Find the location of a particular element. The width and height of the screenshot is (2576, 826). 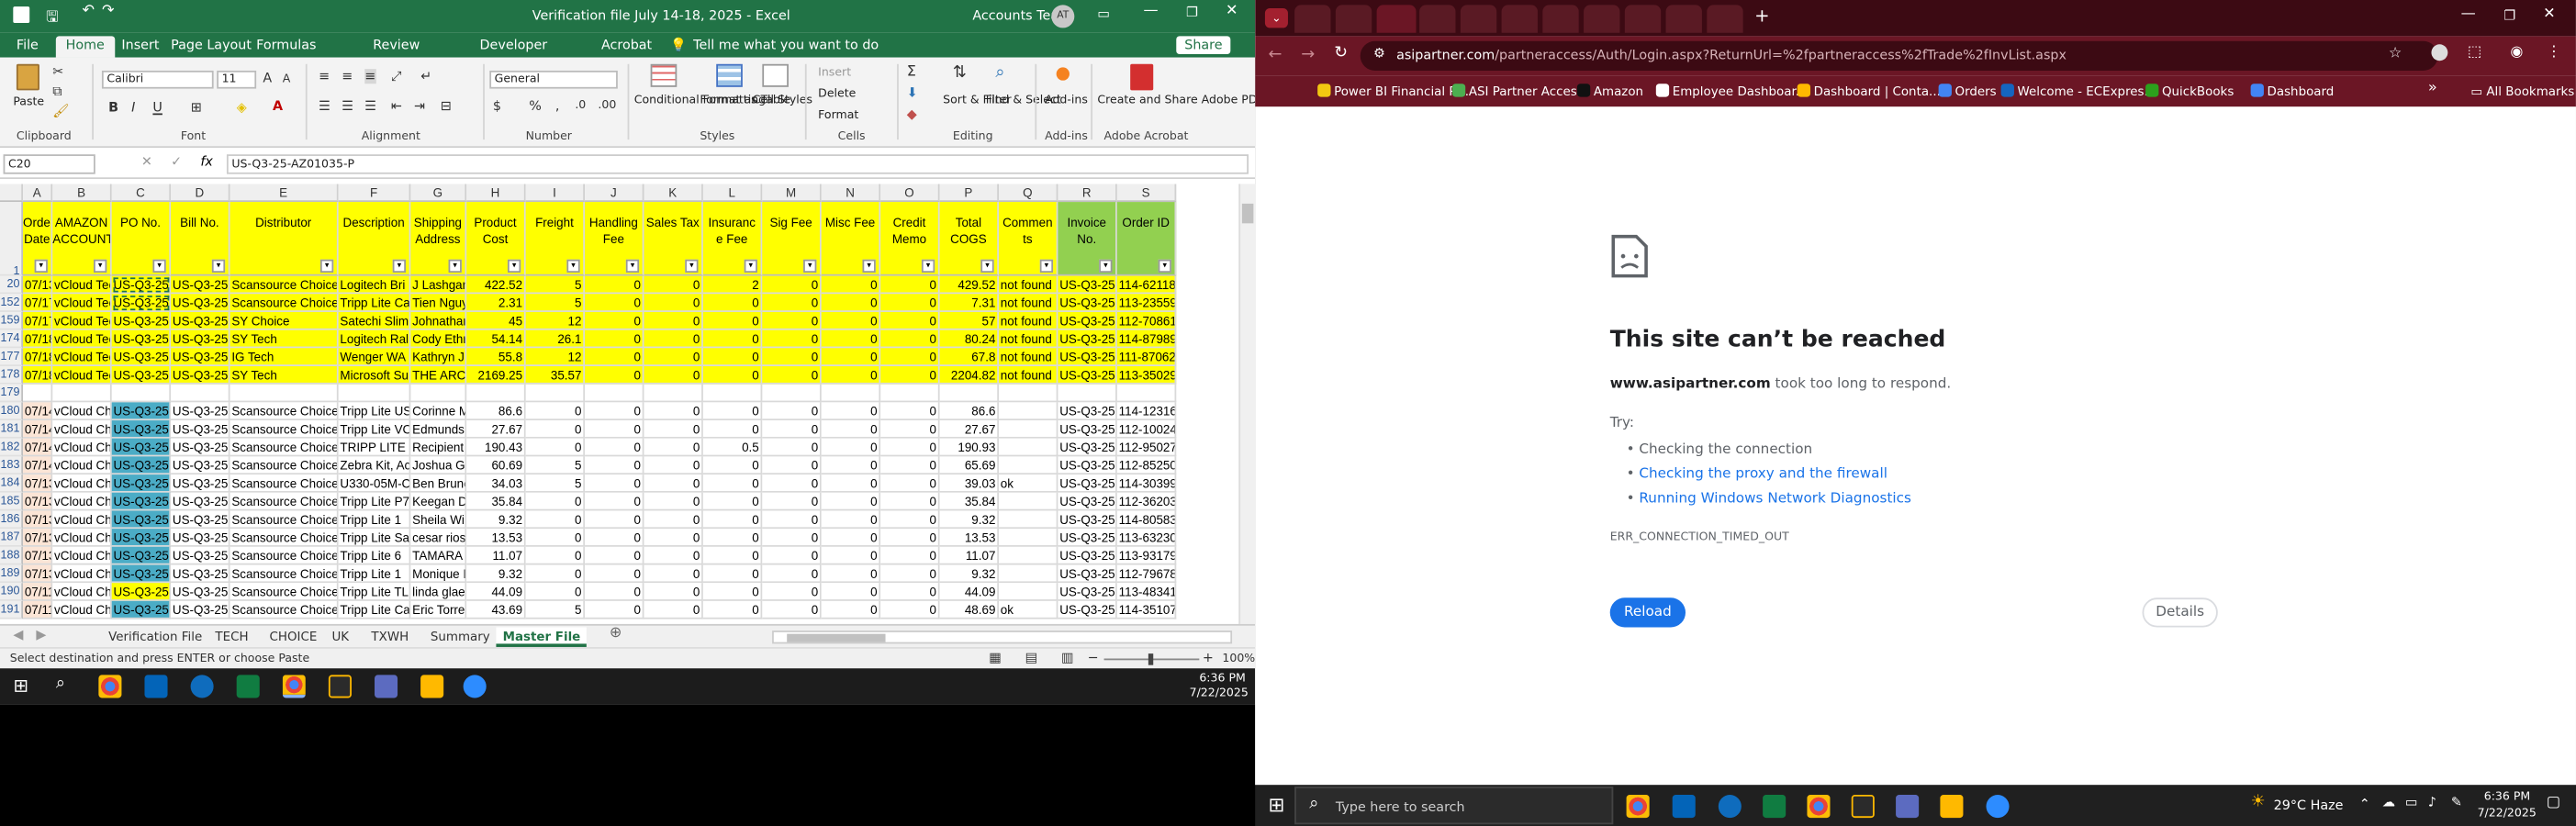

cell: 5 is located at coordinates (555, 285).